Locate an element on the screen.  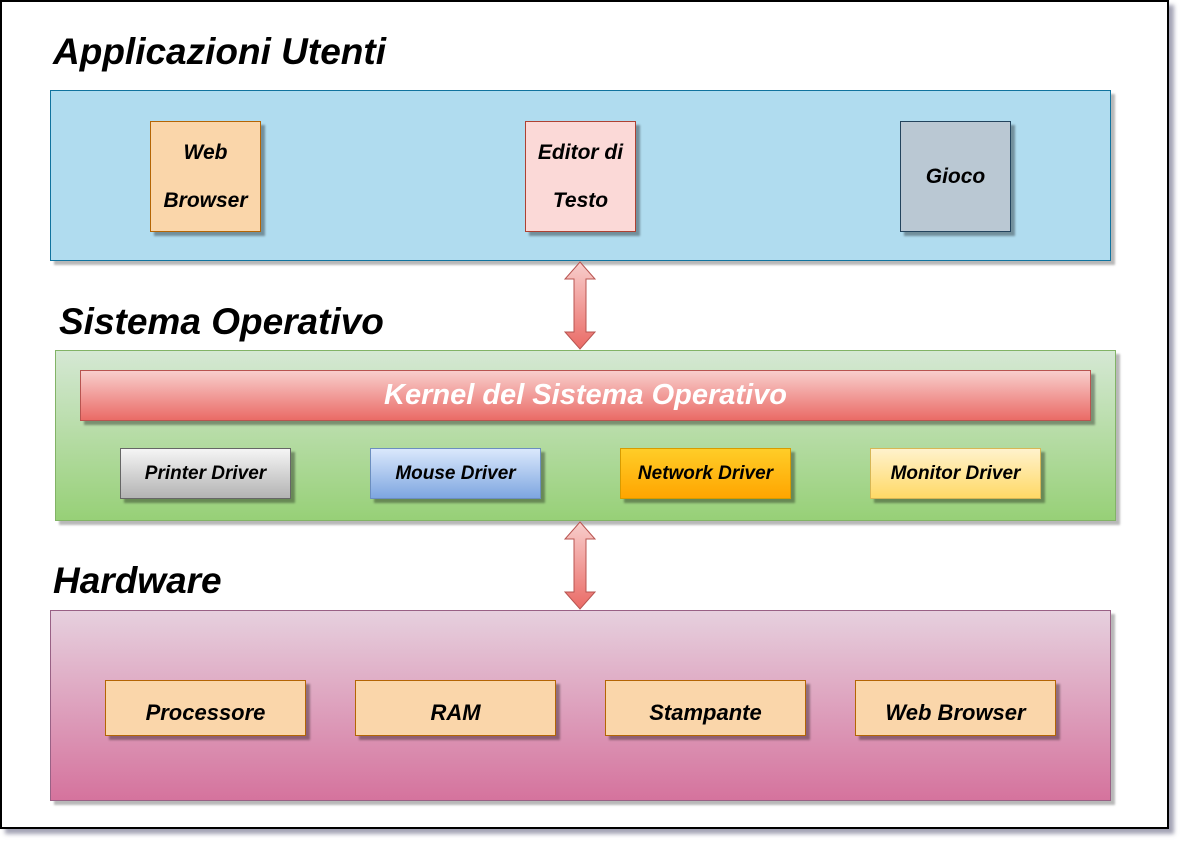
operating-system-title: Sistema Operativo is located at coordinates (221, 321).